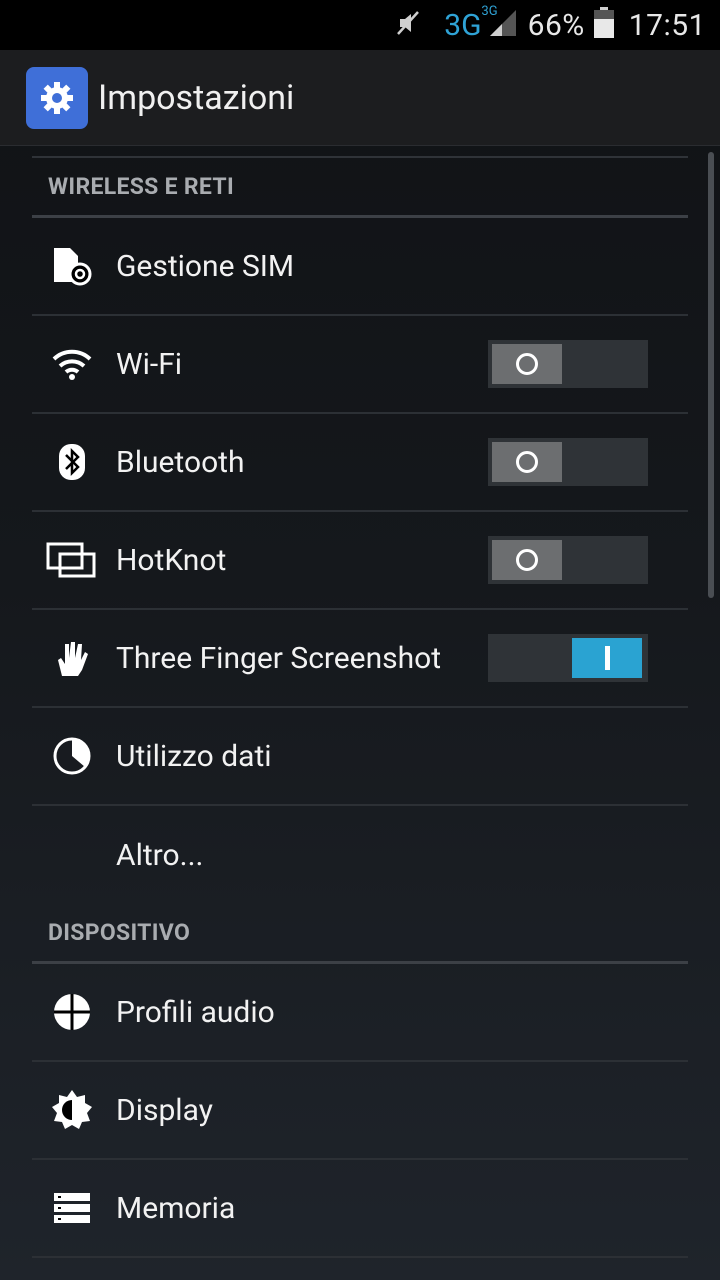 The height and width of the screenshot is (1280, 720). Describe the element at coordinates (360, 1013) in the screenshot. I see `settings-item-audio-profiles: Profili audio` at that location.